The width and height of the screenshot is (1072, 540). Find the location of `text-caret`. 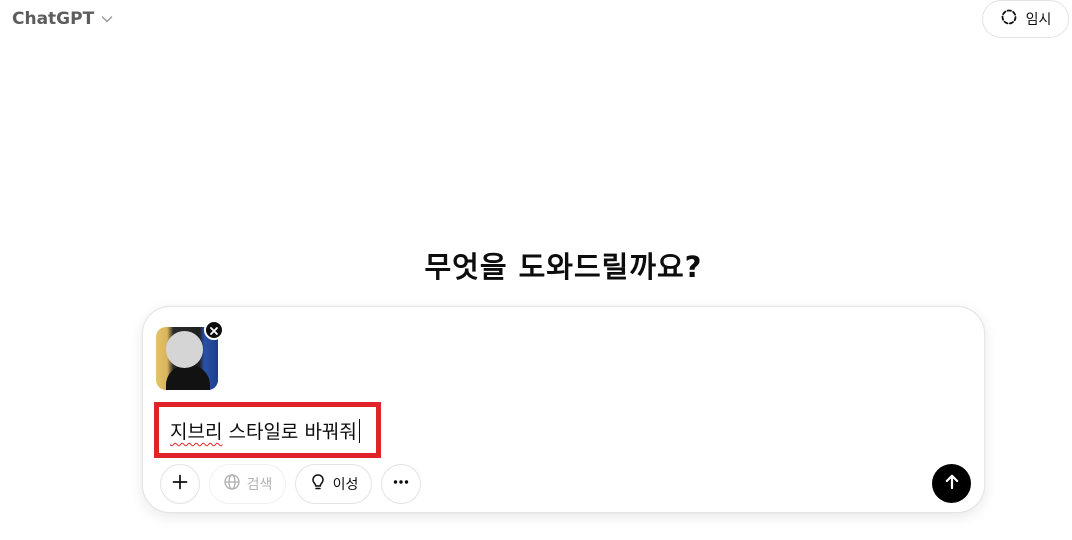

text-caret is located at coordinates (359, 430).